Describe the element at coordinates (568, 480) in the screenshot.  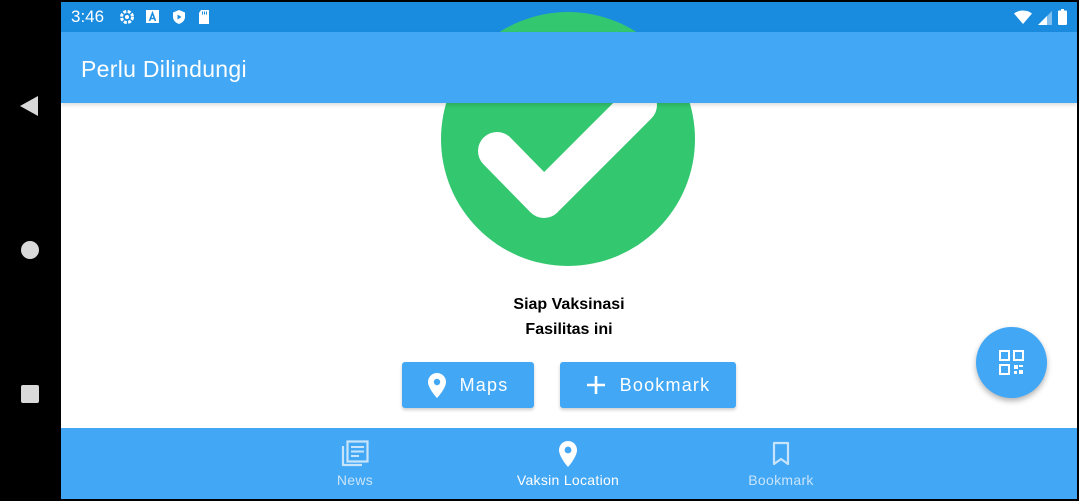
I see `bottom-nav-vaksin-location-label: Vaksin Location` at that location.